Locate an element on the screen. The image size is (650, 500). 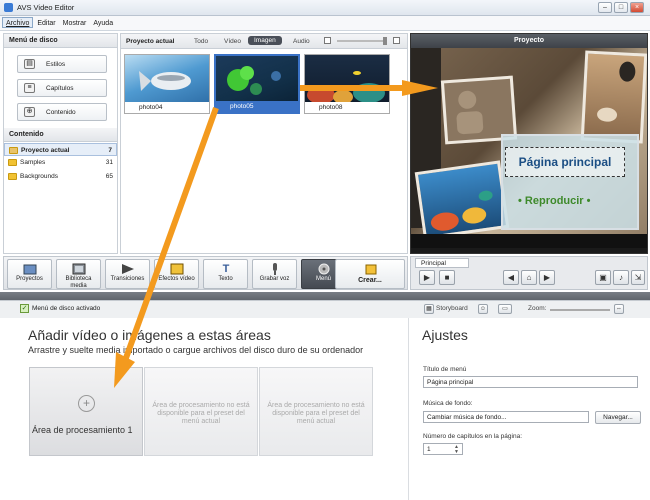
next-button: ▶ is located at coordinates (547, 277).